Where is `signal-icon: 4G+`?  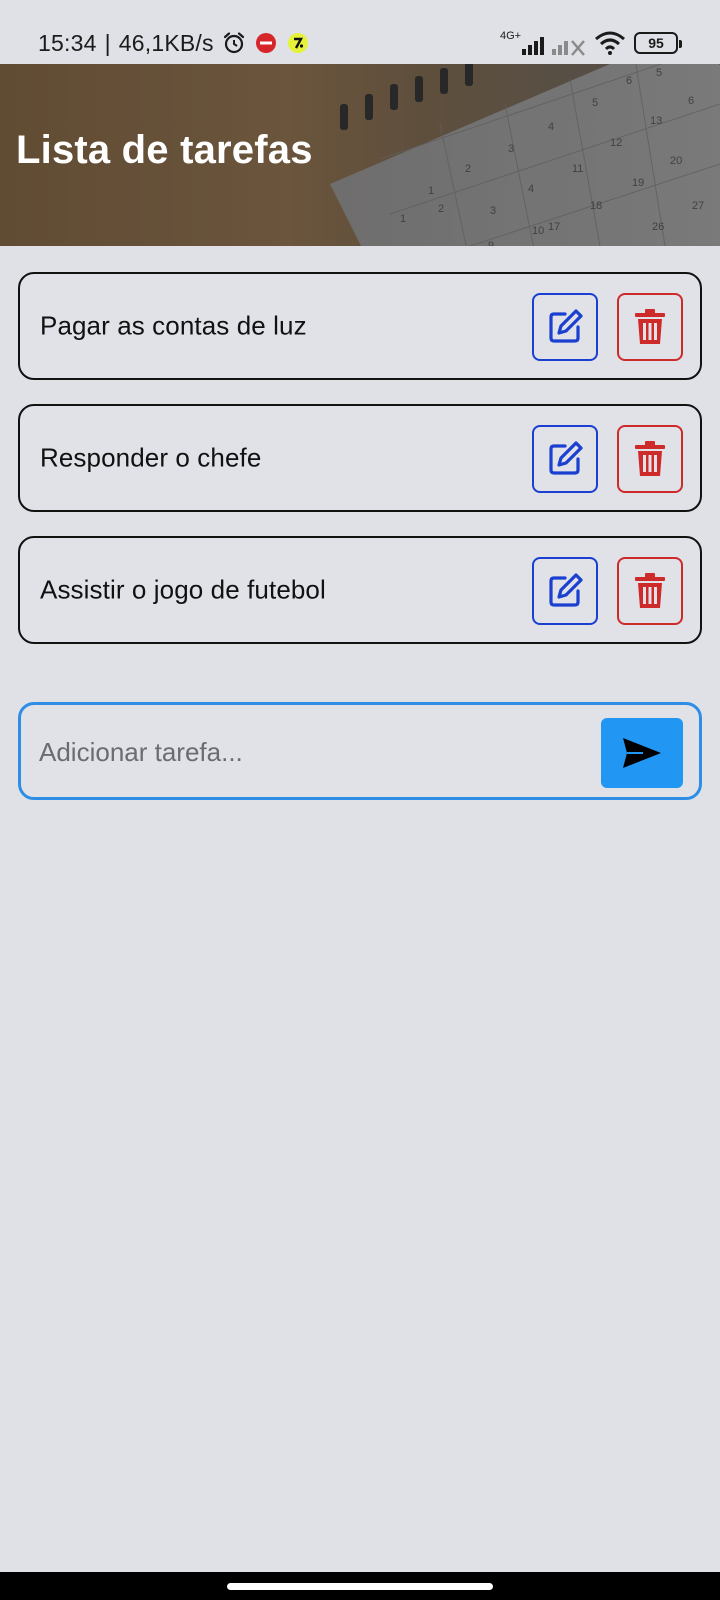
signal-icon: 4G+ is located at coordinates (522, 43).